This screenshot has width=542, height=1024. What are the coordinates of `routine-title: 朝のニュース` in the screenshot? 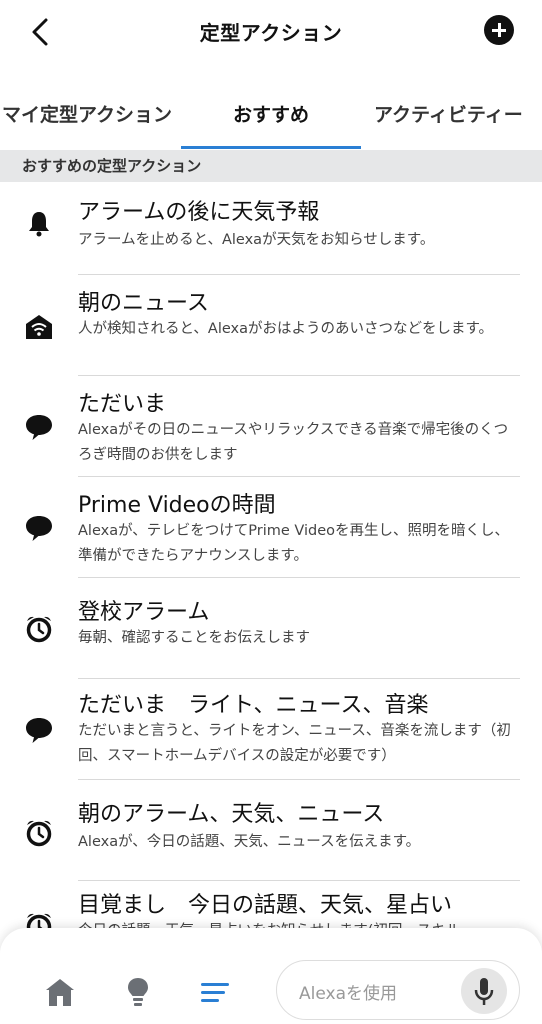 It's located at (143, 303).